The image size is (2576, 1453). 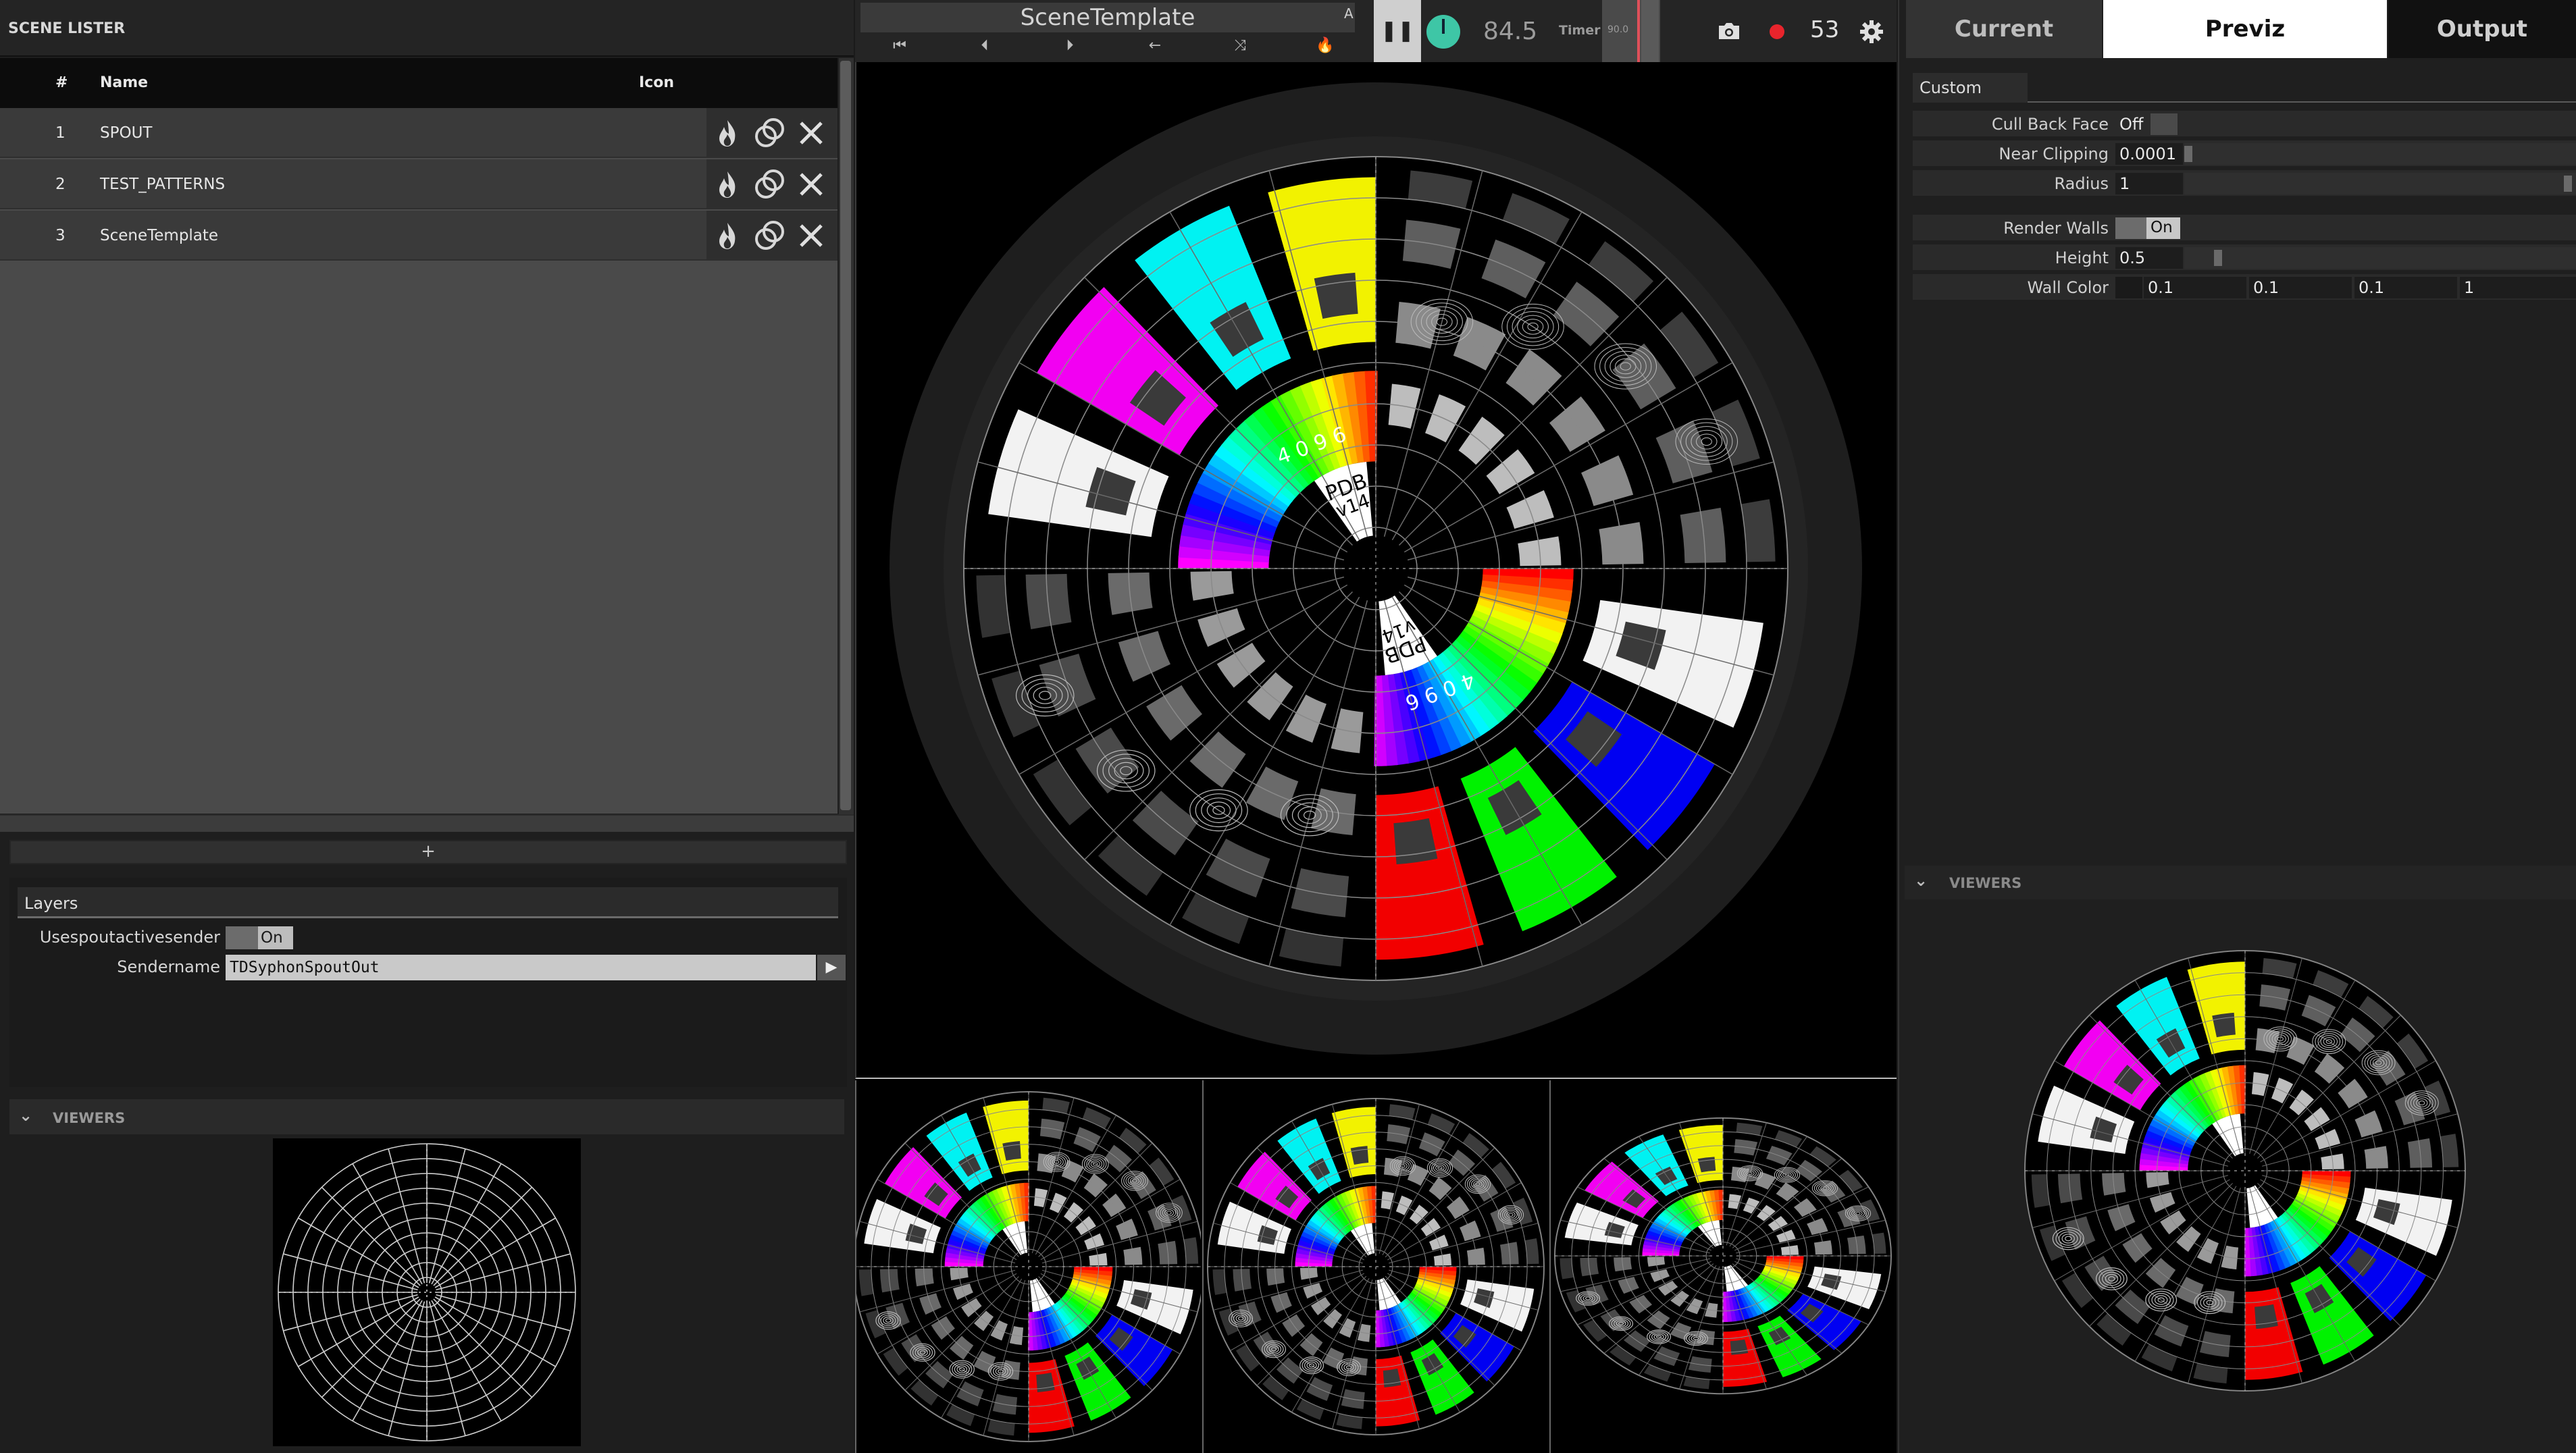 I want to click on wall-color-g: 0.1, so click(x=2300, y=287).